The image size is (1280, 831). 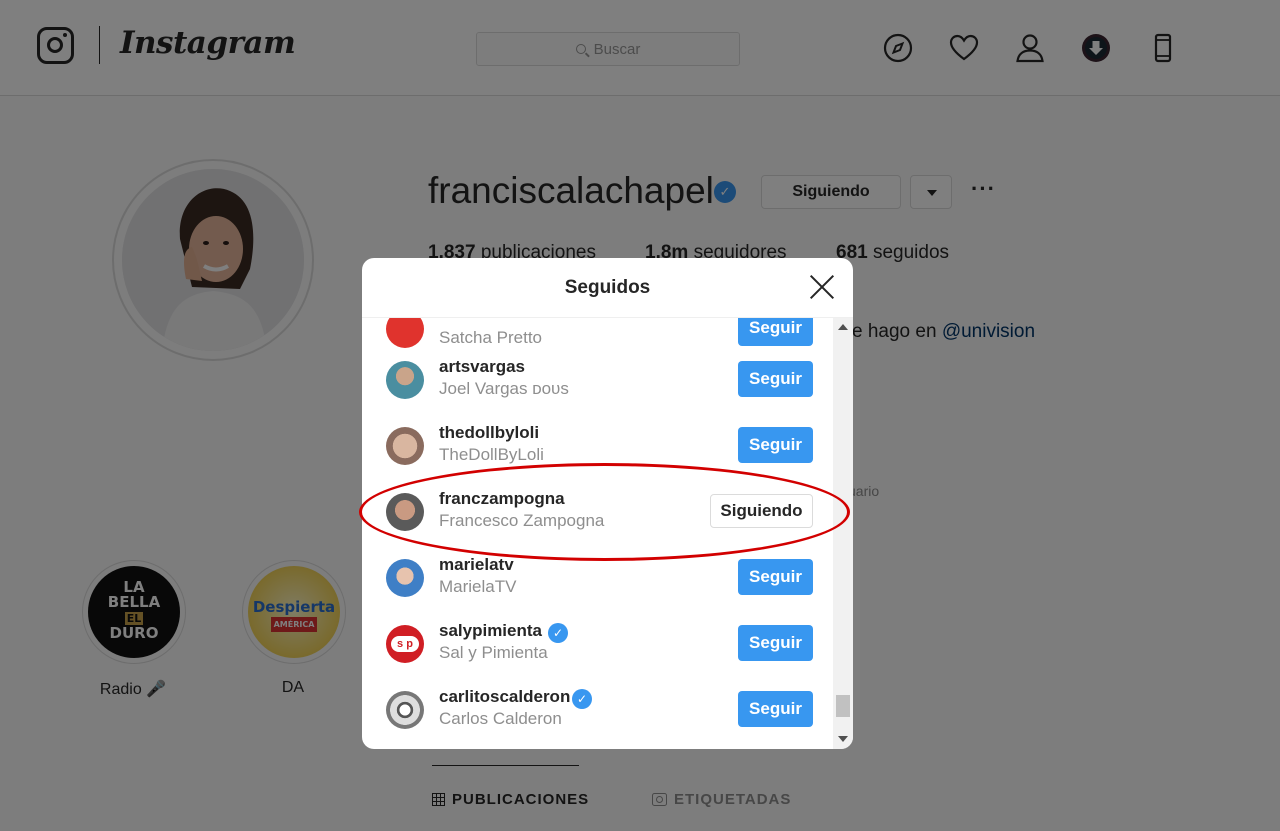 What do you see at coordinates (504, 388) in the screenshot?
I see `list-item-fullname: Joel Vargas ᴅᴏᴜs` at bounding box center [504, 388].